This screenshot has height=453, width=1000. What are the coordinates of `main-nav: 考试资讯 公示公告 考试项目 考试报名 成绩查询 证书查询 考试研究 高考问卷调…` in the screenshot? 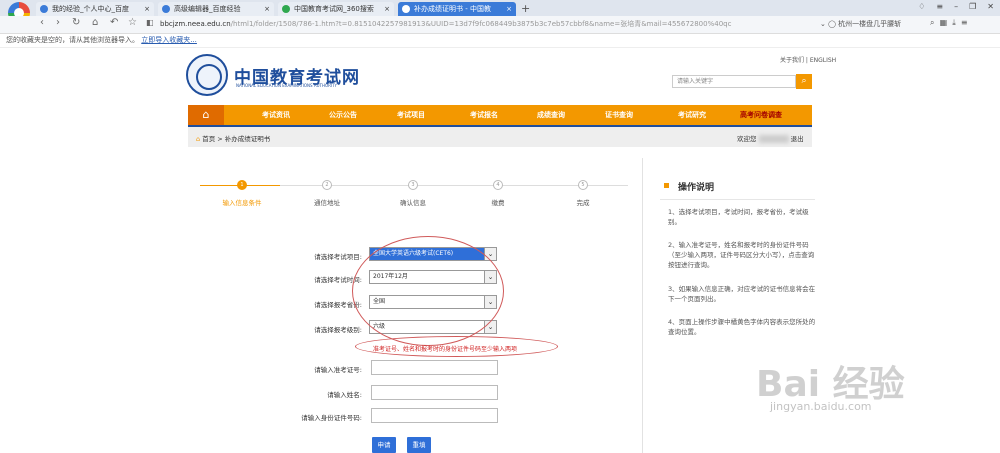 It's located at (500, 115).